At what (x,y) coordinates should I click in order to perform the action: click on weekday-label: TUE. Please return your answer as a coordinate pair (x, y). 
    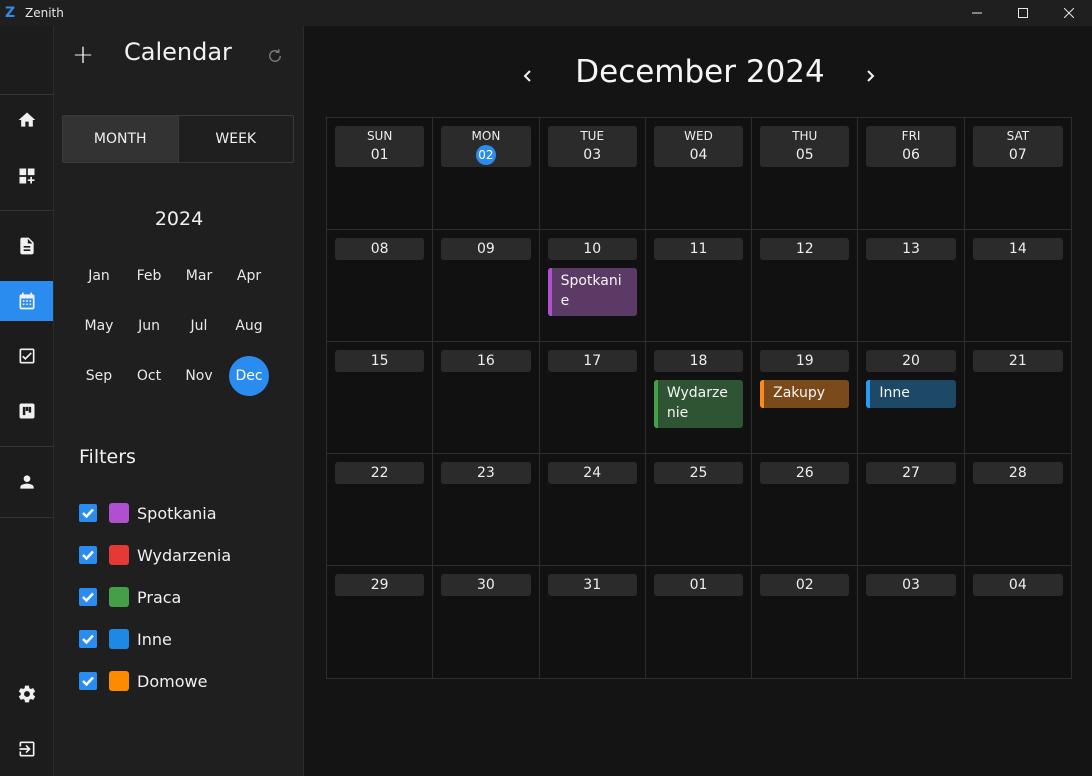
    Looking at the image, I should click on (592, 136).